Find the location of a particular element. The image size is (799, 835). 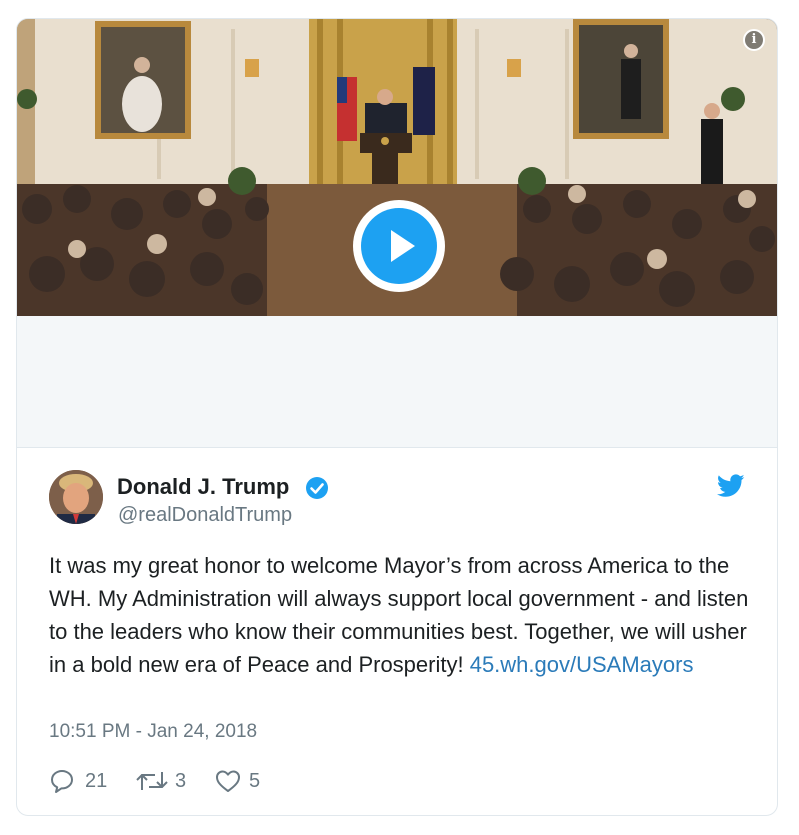

like-icon is located at coordinates (228, 781).